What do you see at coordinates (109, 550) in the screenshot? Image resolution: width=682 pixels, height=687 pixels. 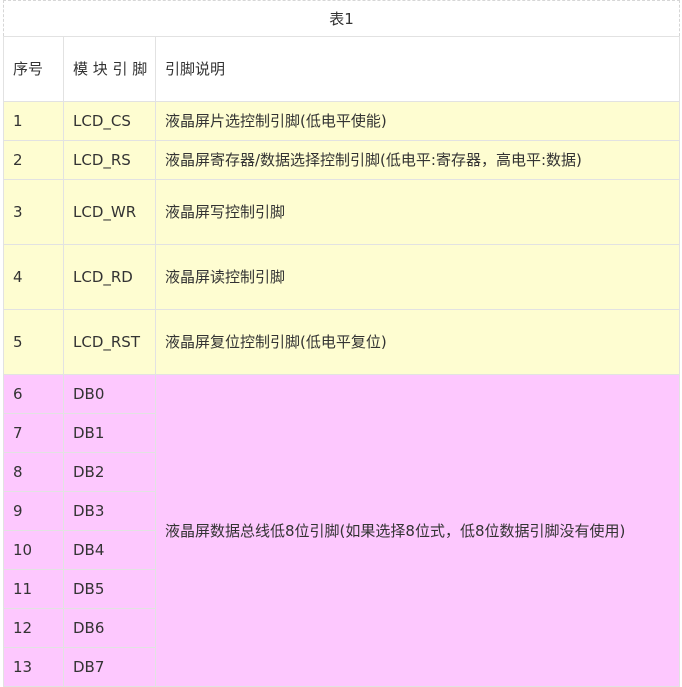 I see `row-pin: DB4` at bounding box center [109, 550].